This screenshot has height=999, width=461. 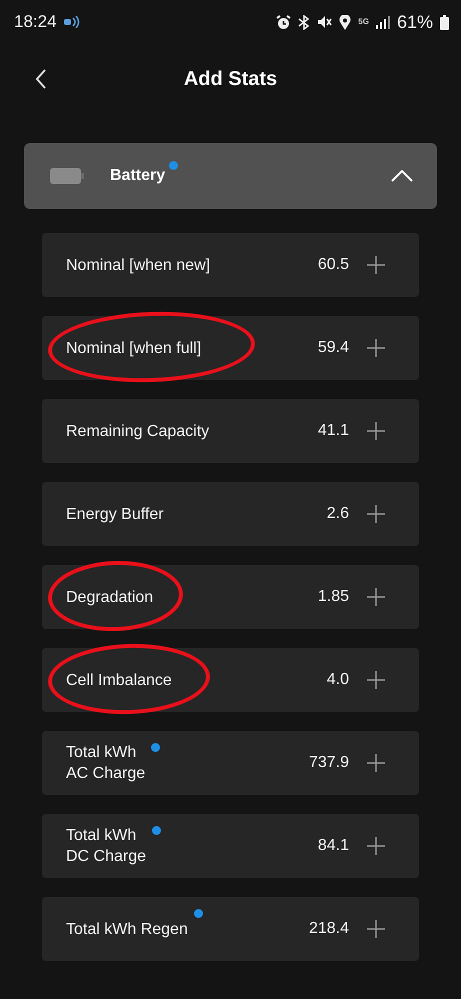 What do you see at coordinates (106, 846) in the screenshot?
I see `stat-label: Total kWh DC Charge` at bounding box center [106, 846].